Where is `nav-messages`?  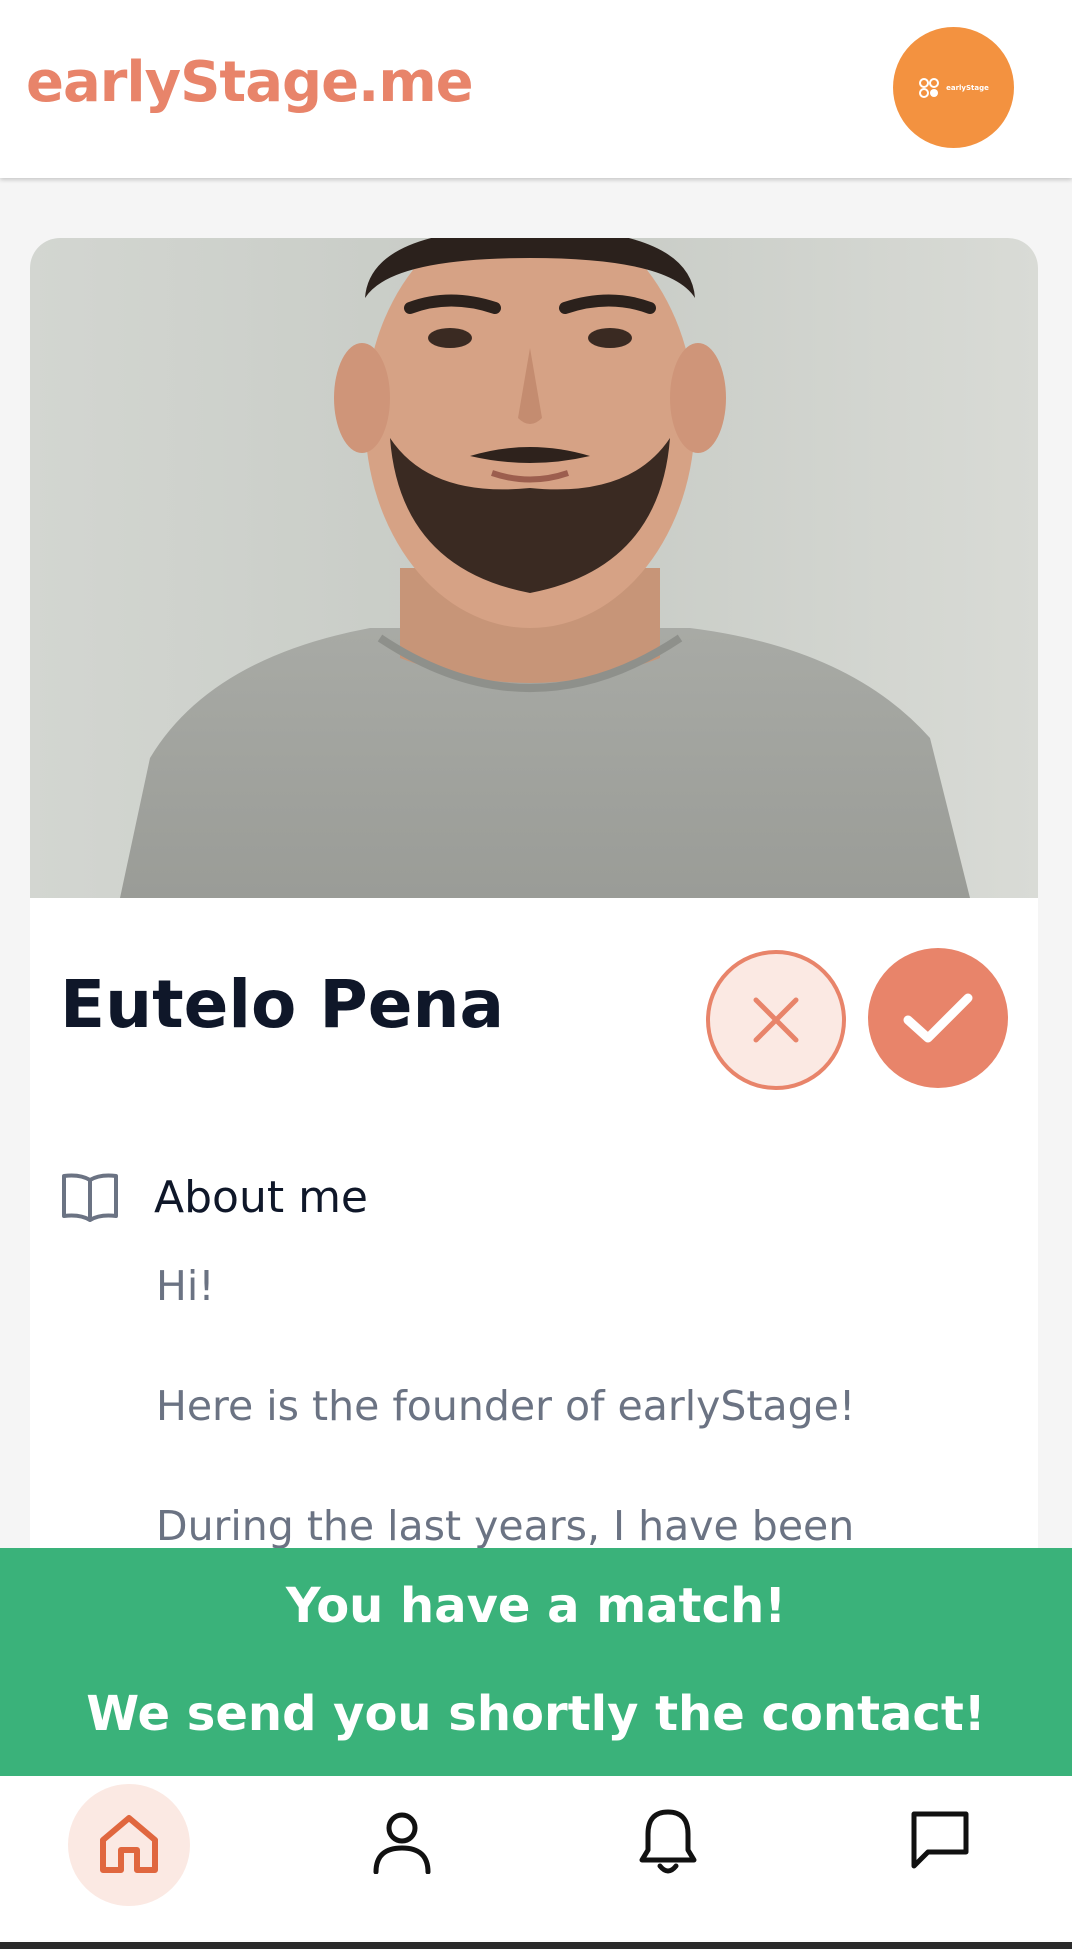
nav-messages is located at coordinates (960, 1859).